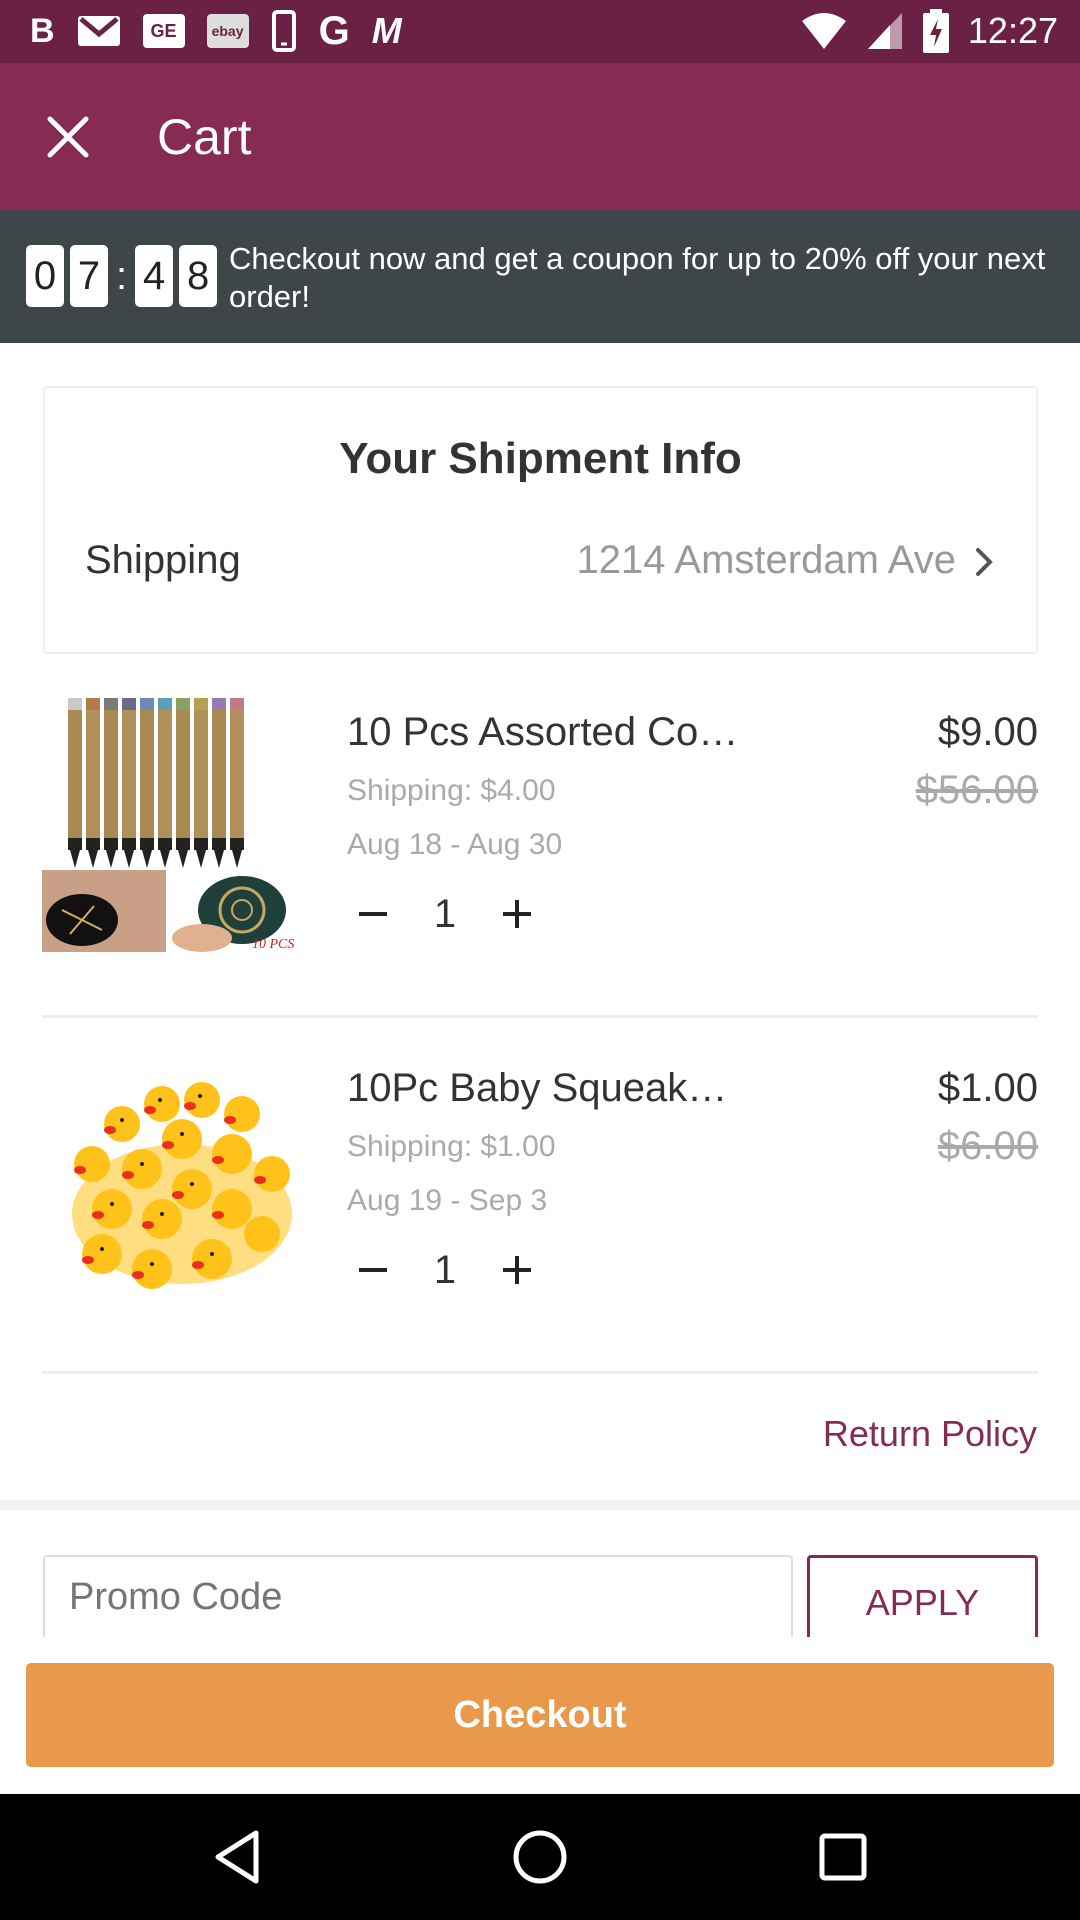  Describe the element at coordinates (987, 1088) in the screenshot. I see `sale-price: $1.00` at that location.